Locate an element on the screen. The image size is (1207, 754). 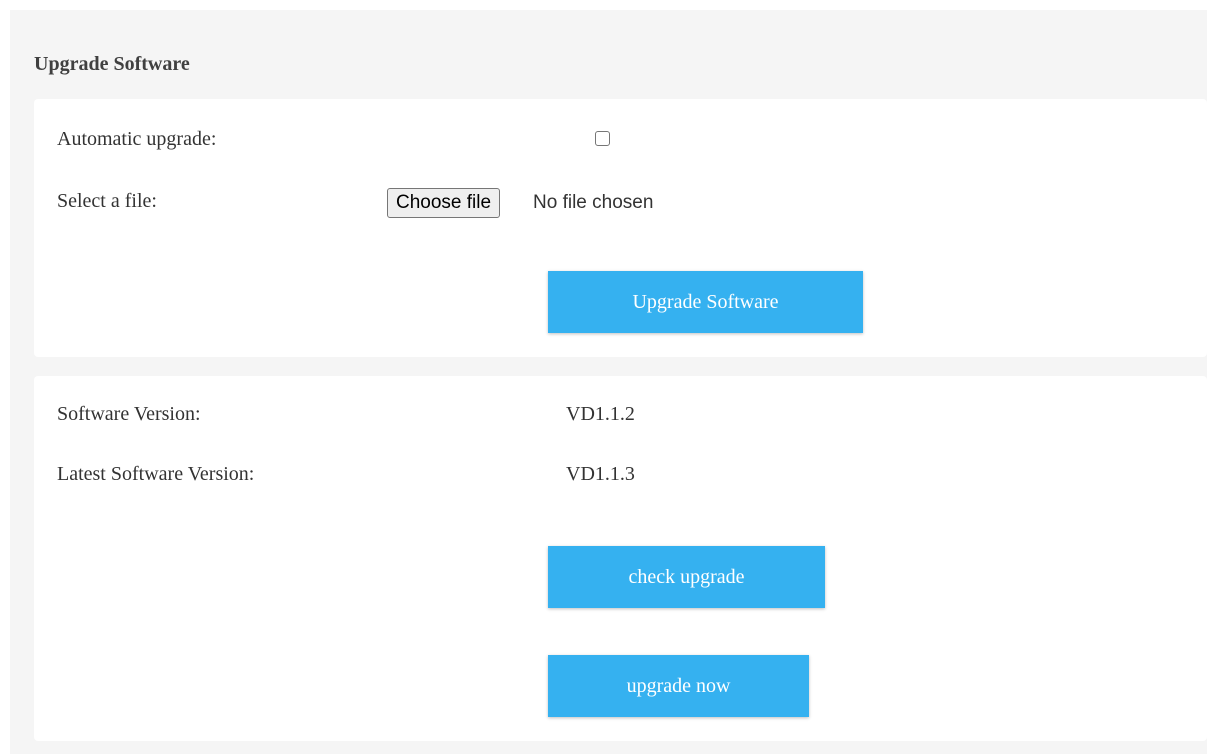
check-upgrade-button: check upgrade is located at coordinates (686, 577).